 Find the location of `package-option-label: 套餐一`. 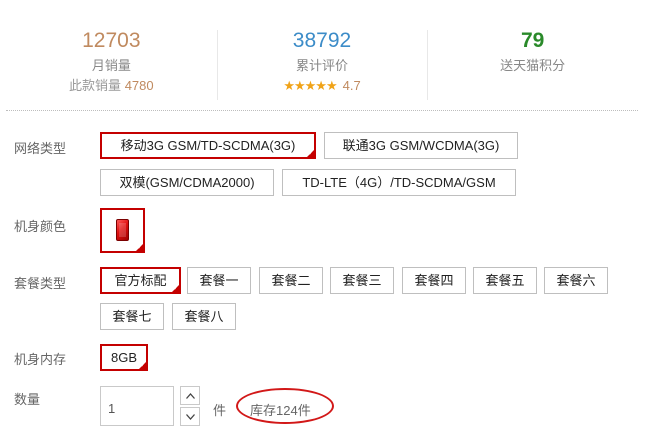

package-option-label: 套餐一 is located at coordinates (219, 280).